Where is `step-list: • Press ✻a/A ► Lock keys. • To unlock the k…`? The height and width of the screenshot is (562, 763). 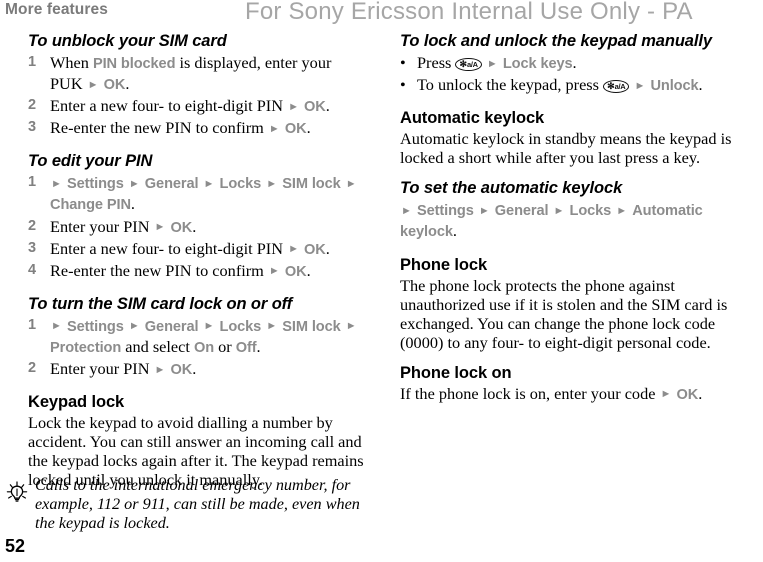
step-list: • Press ✻a/A ► Lock keys. • To unlock the k… is located at coordinates (576, 74).